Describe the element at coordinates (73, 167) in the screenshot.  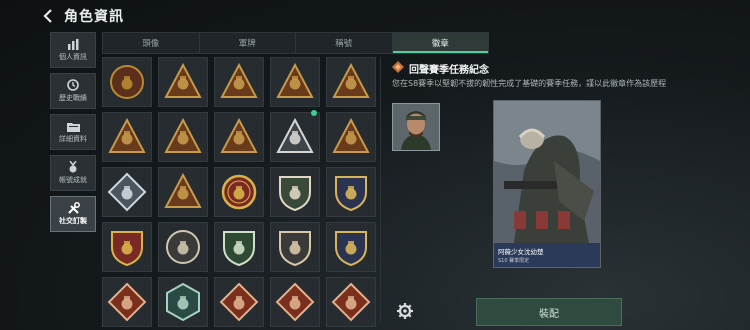
I see `medal-icon` at that location.